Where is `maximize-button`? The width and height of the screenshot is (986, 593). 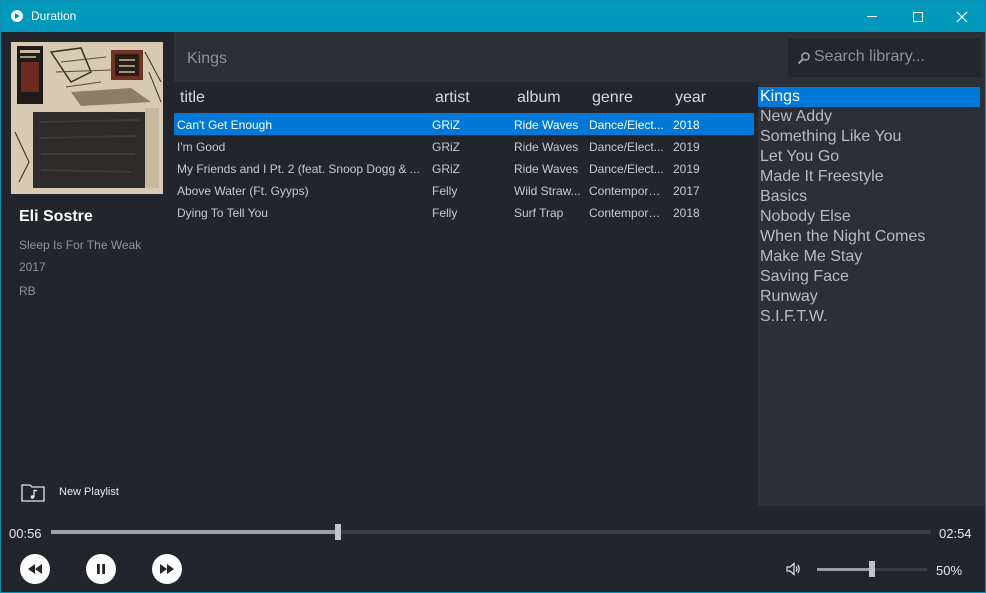
maximize-button is located at coordinates (918, 16).